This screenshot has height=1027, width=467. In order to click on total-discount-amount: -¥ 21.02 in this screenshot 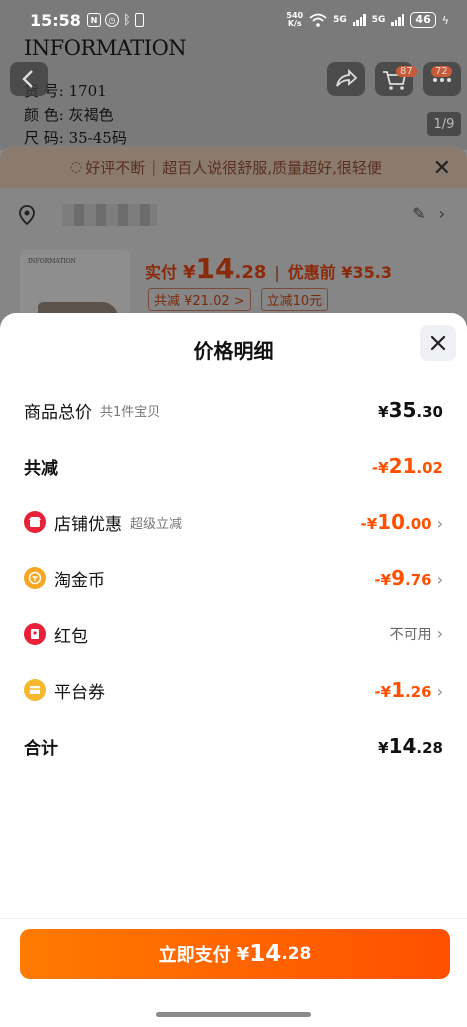, I will do `click(407, 466)`.